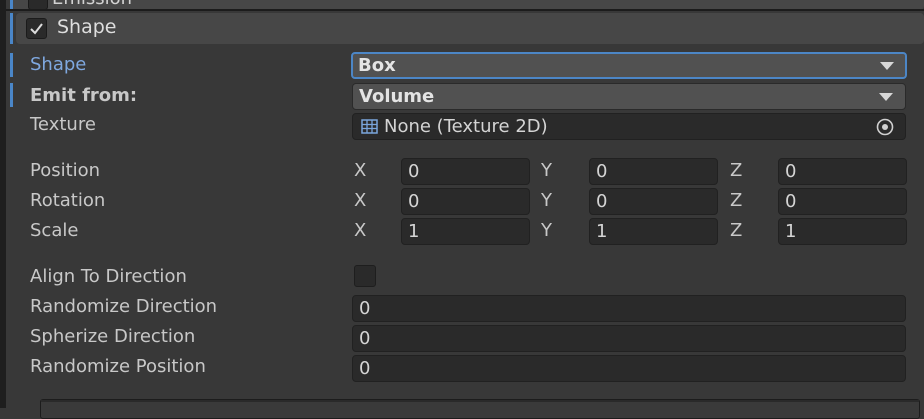 Image resolution: width=924 pixels, height=419 pixels. I want to click on scale-label: Scale, so click(54, 230).